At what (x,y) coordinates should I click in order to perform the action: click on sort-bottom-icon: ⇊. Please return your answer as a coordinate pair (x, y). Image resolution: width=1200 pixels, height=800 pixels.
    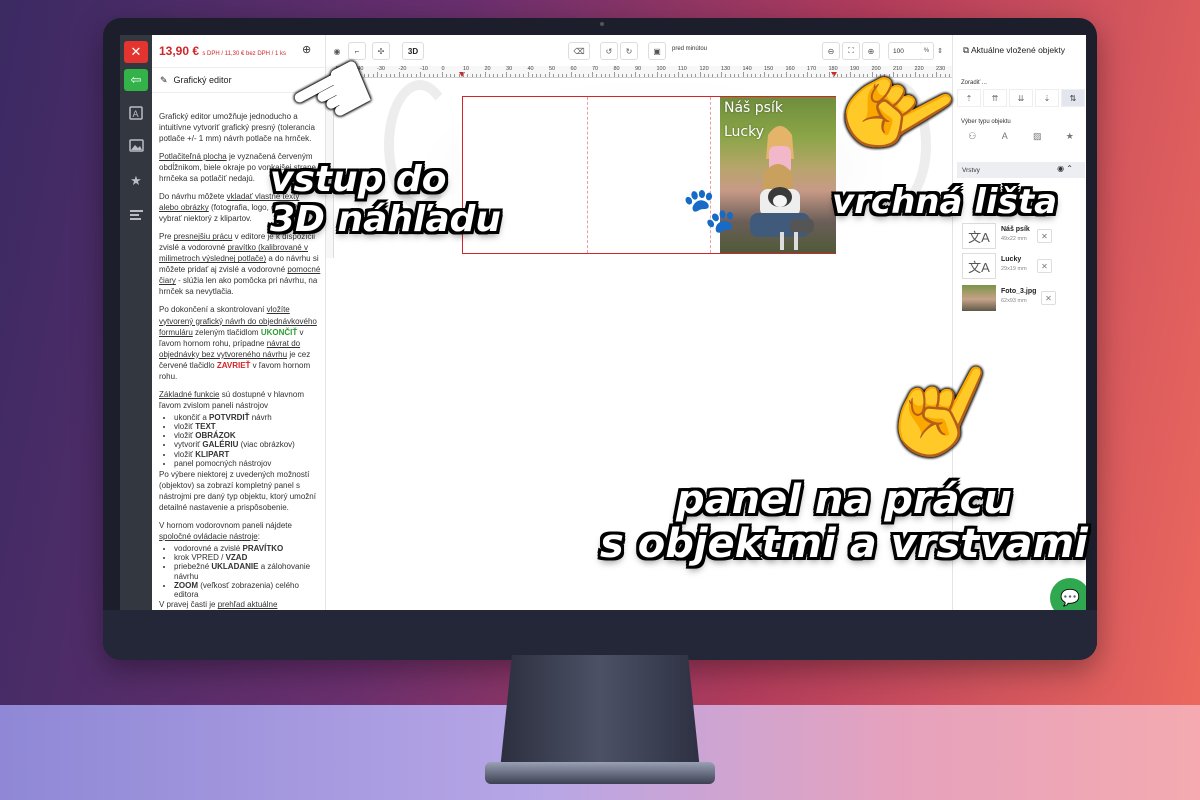
    Looking at the image, I should click on (1021, 98).